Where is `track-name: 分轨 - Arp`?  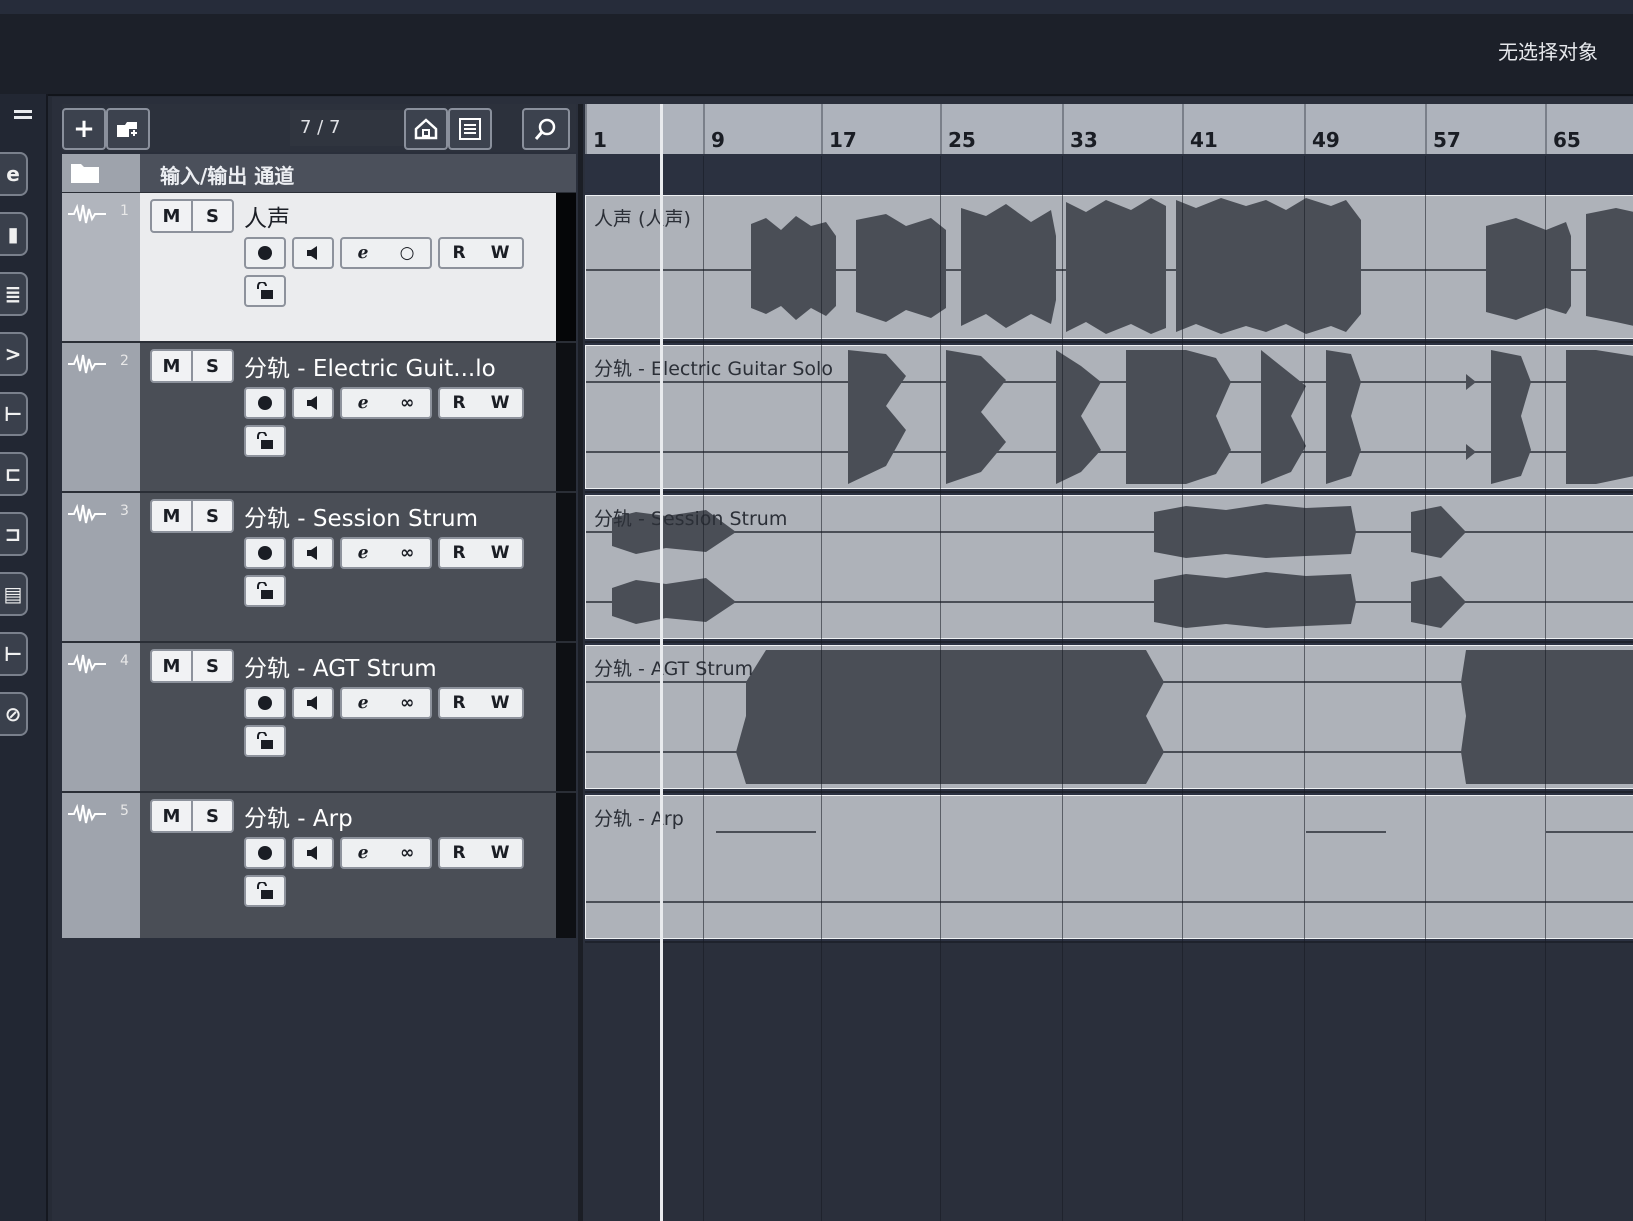 track-name: 分轨 - Arp is located at coordinates (298, 816).